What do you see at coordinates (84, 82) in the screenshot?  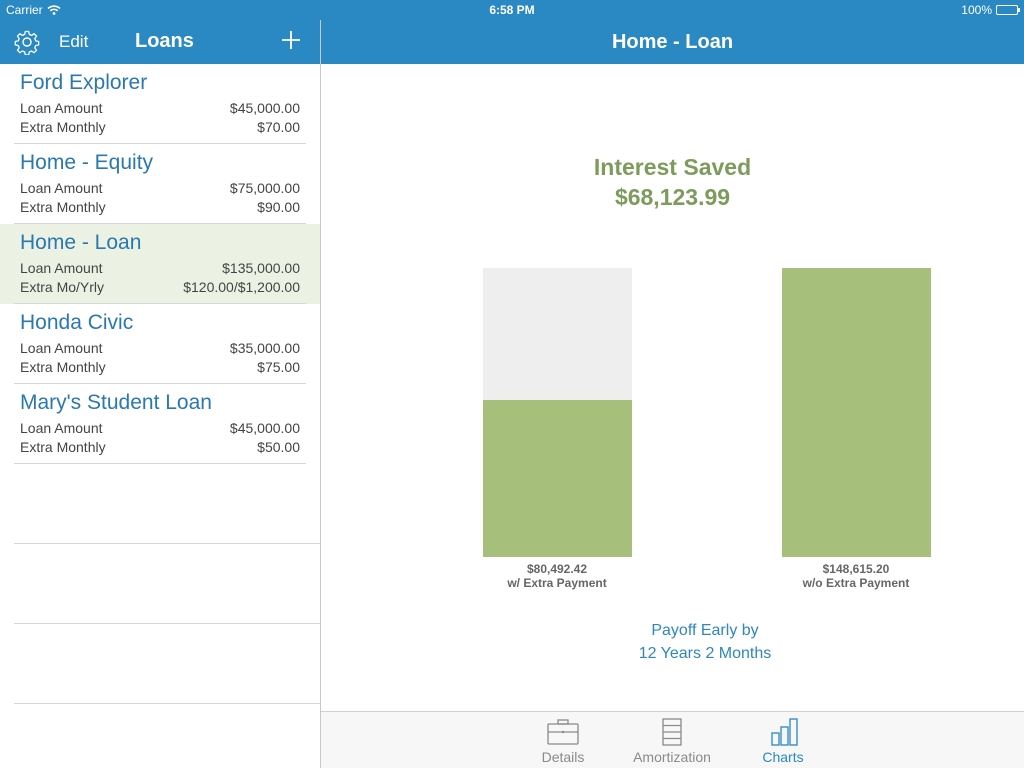 I see `loan-name: Ford Explorer` at bounding box center [84, 82].